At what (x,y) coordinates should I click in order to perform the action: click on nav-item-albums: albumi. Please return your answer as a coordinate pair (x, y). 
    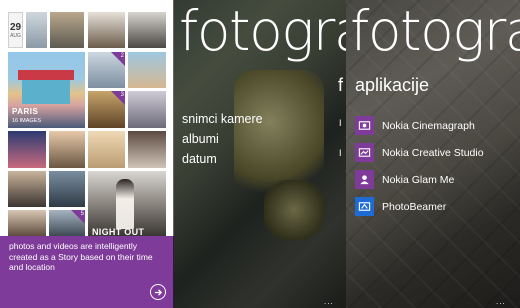
    Looking at the image, I should click on (200, 139).